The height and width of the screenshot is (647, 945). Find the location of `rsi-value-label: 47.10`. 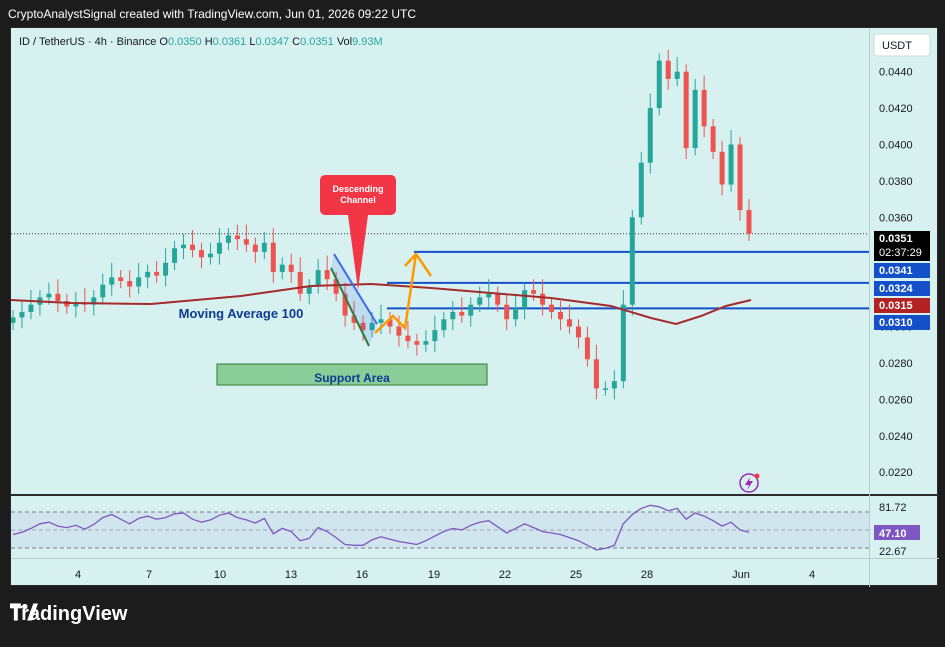

rsi-value-label: 47.10 is located at coordinates (893, 534).